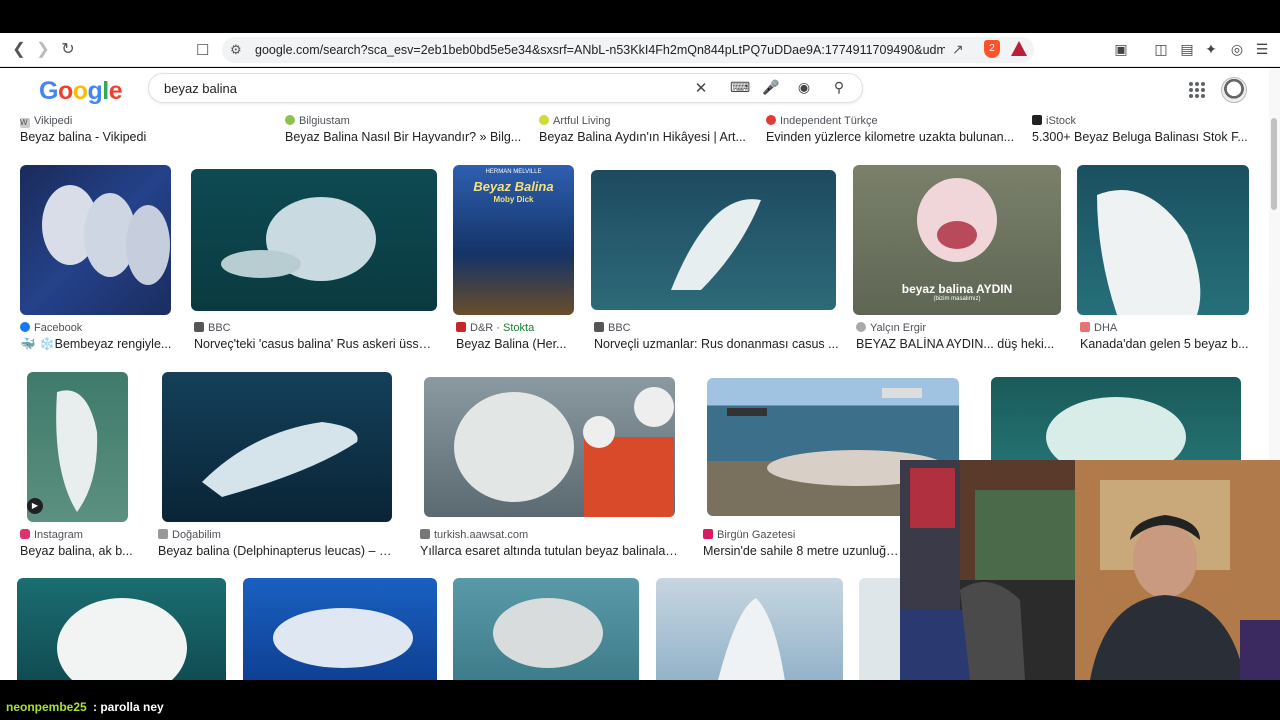 The image size is (1280, 720). What do you see at coordinates (200, 88) in the screenshot?
I see `search-input: beyaz balina` at bounding box center [200, 88].